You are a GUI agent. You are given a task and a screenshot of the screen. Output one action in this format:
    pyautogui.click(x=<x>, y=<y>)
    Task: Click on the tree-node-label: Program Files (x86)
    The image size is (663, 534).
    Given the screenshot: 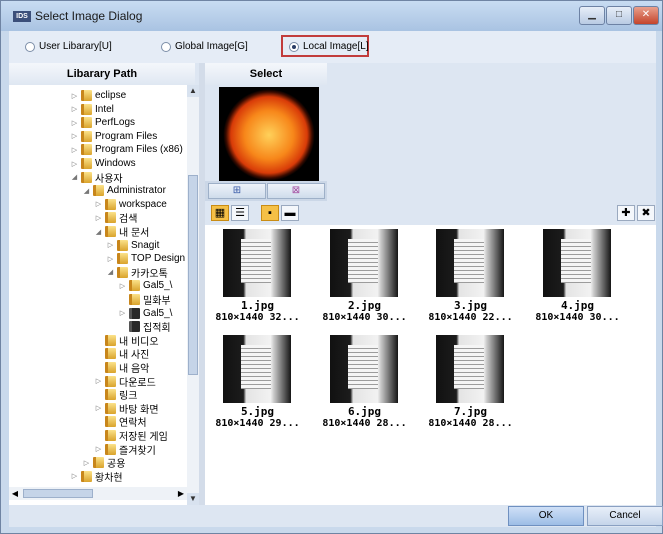 What is the action you would take?
    pyautogui.click(x=139, y=150)
    